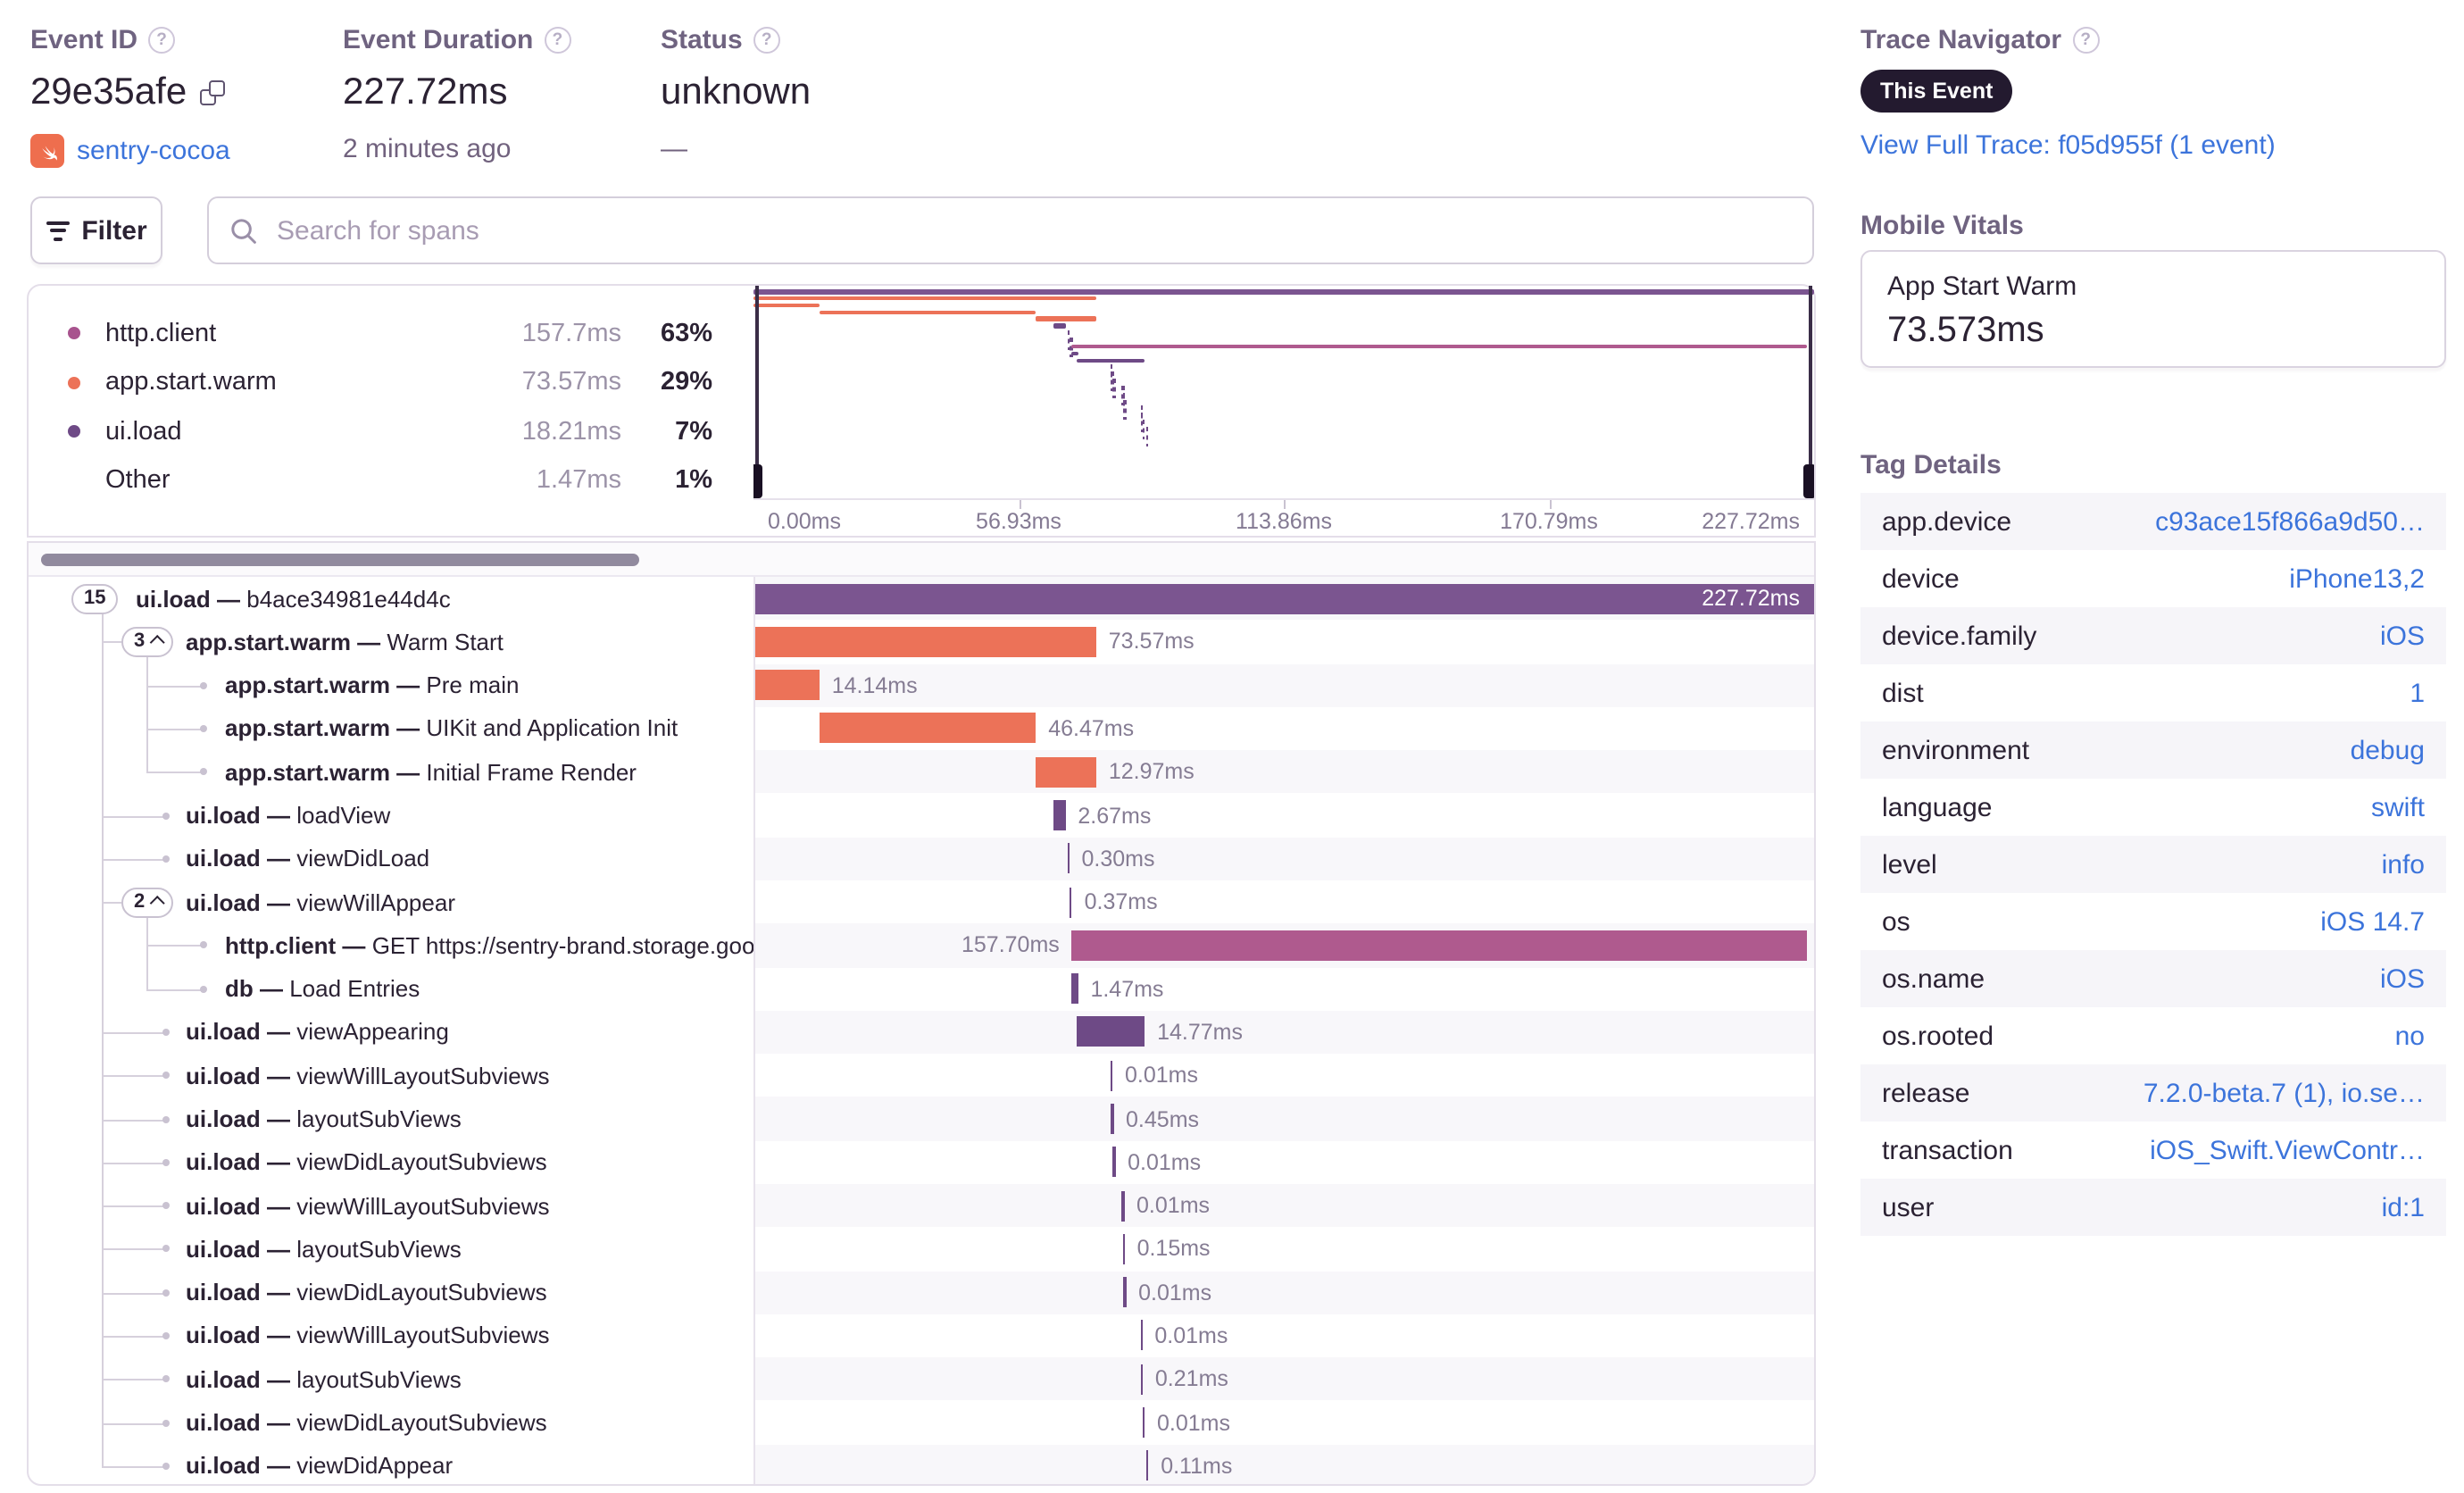 This screenshot has width=2464, height=1493. Describe the element at coordinates (921, 858) in the screenshot. I see `span-row-ui-load-6: ui.load — viewDidLoad 0.30ms` at that location.